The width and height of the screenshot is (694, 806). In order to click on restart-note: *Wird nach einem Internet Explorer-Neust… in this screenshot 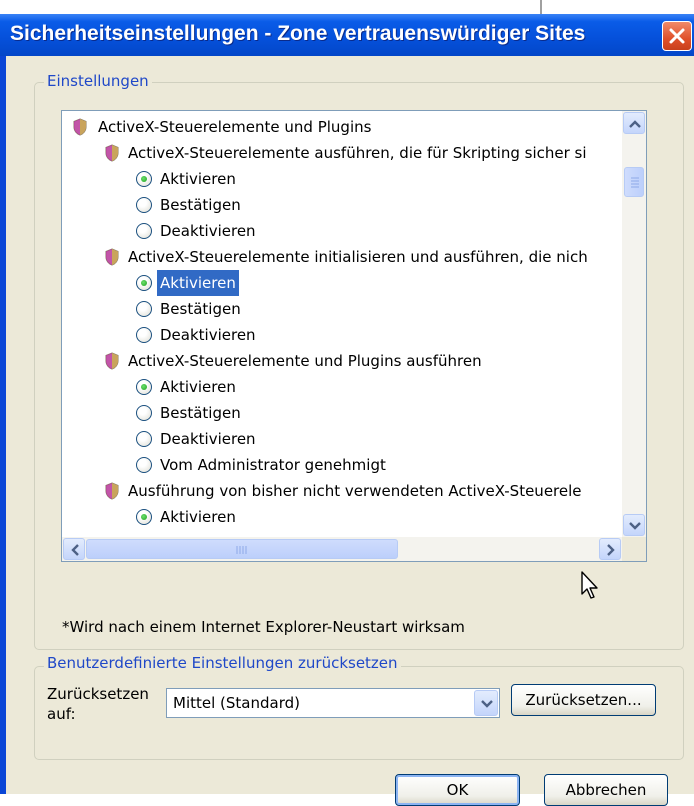, I will do `click(263, 627)`.